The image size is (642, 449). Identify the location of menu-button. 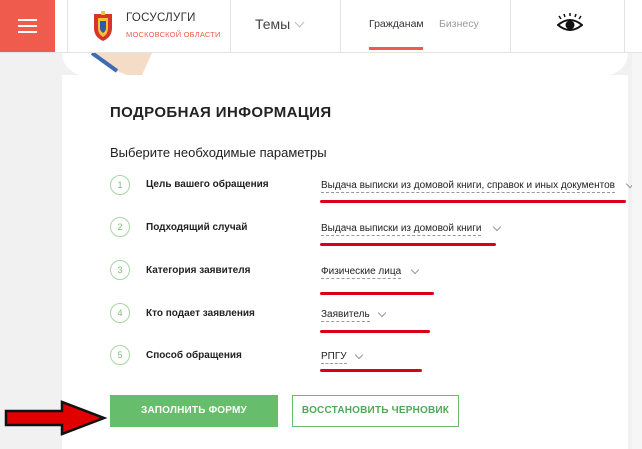
(27, 26).